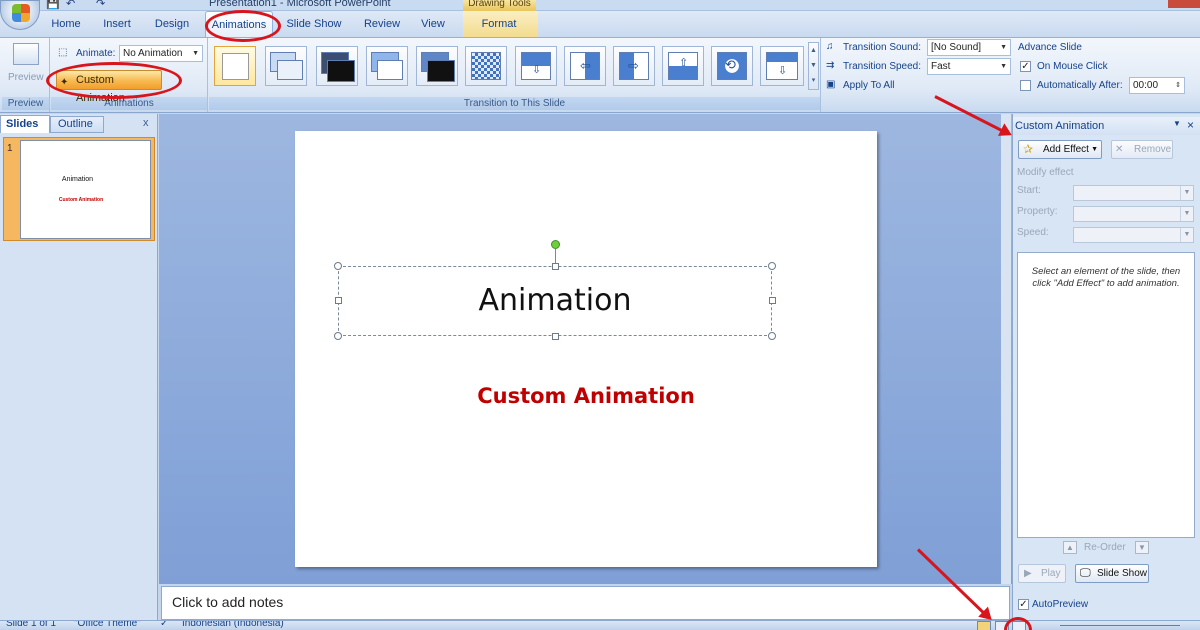  What do you see at coordinates (1157, 85) in the screenshot?
I see `auto-after-input: 00:00 ⇕` at bounding box center [1157, 85].